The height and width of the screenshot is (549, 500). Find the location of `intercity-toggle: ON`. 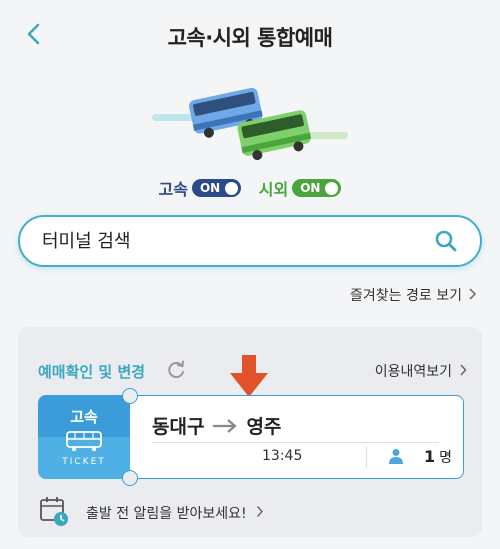

intercity-toggle: ON is located at coordinates (317, 188).